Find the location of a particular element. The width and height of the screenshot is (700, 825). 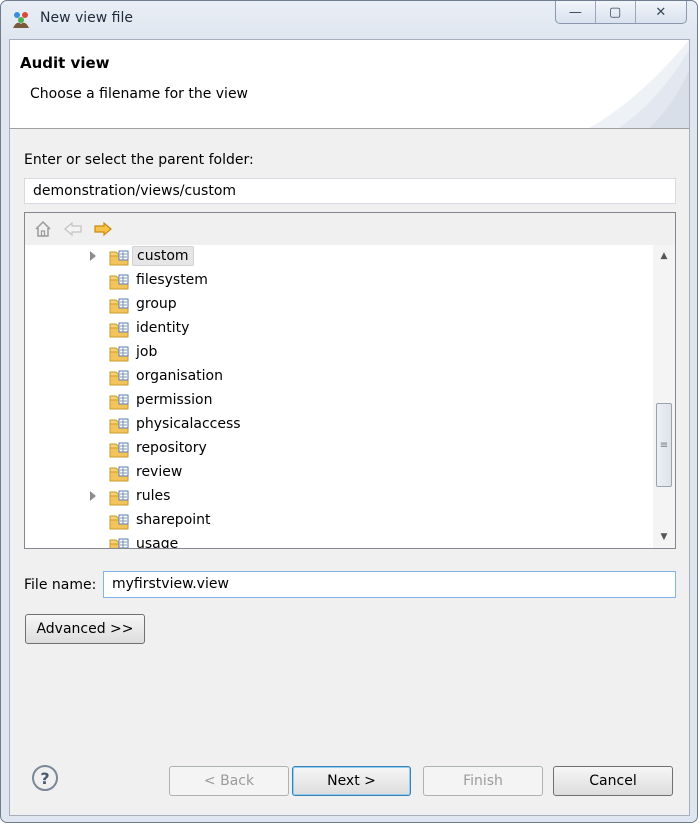

next-button-label: Next > is located at coordinates (351, 781).